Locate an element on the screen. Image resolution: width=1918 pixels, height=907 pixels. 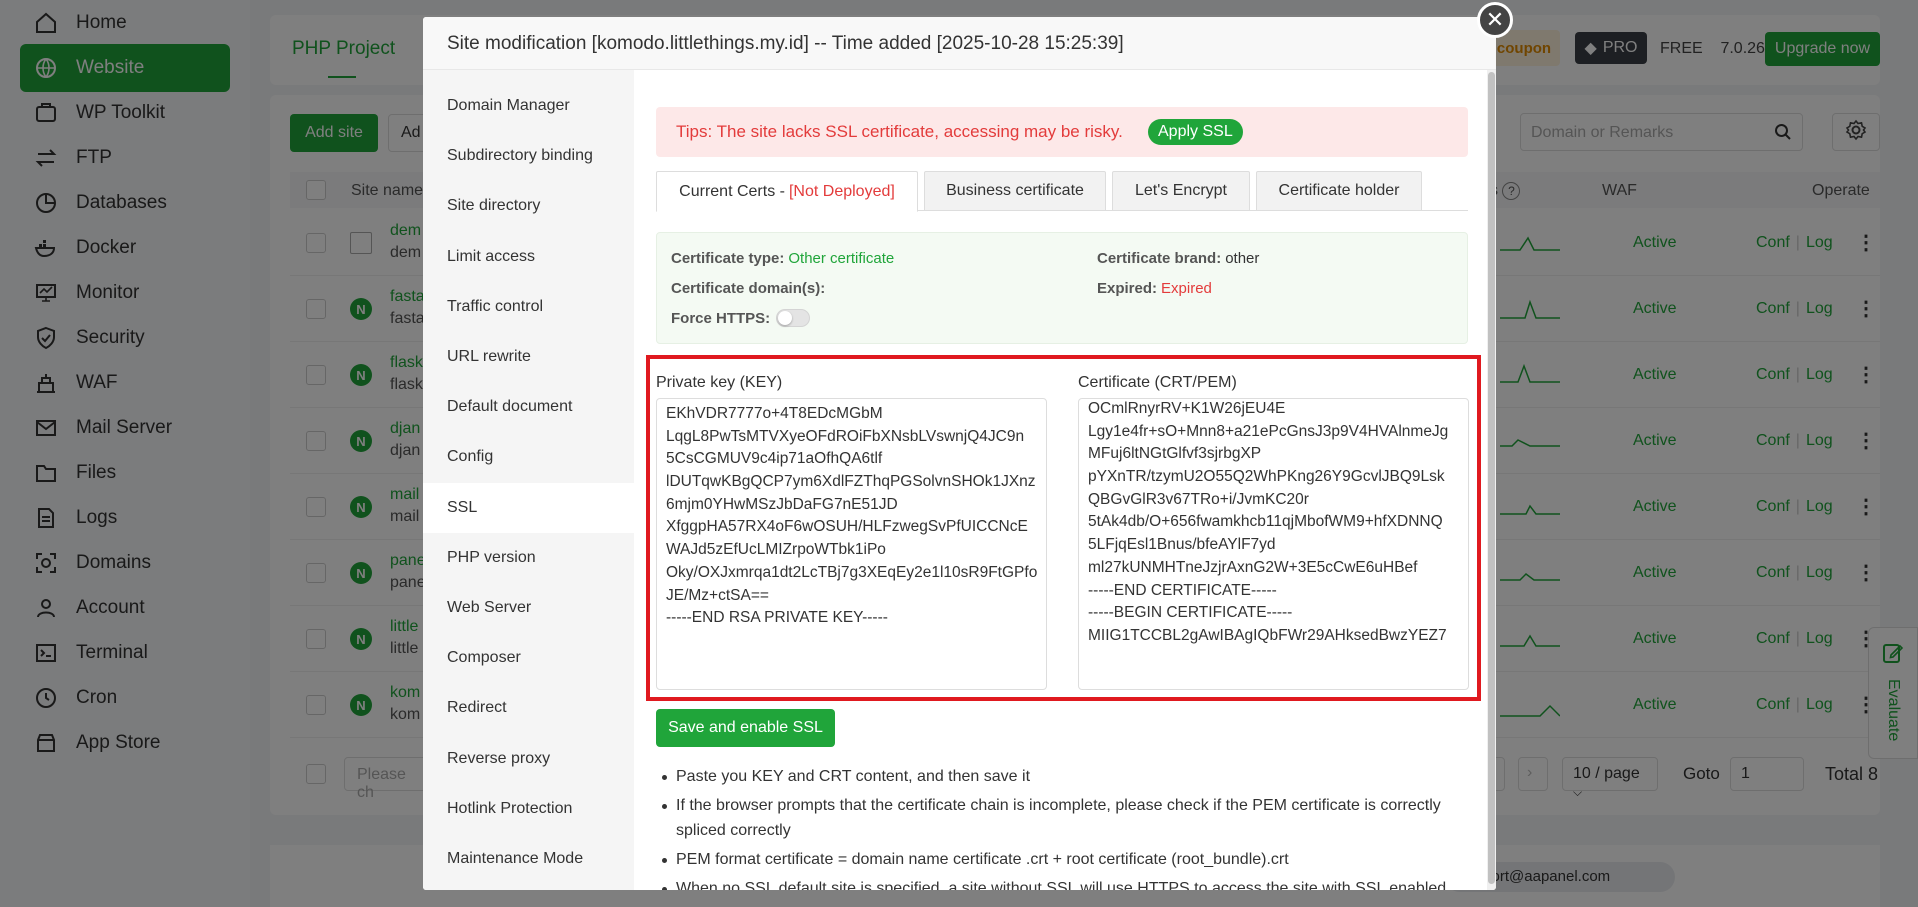
private-key-label: Private key (KEY) is located at coordinates (719, 382).